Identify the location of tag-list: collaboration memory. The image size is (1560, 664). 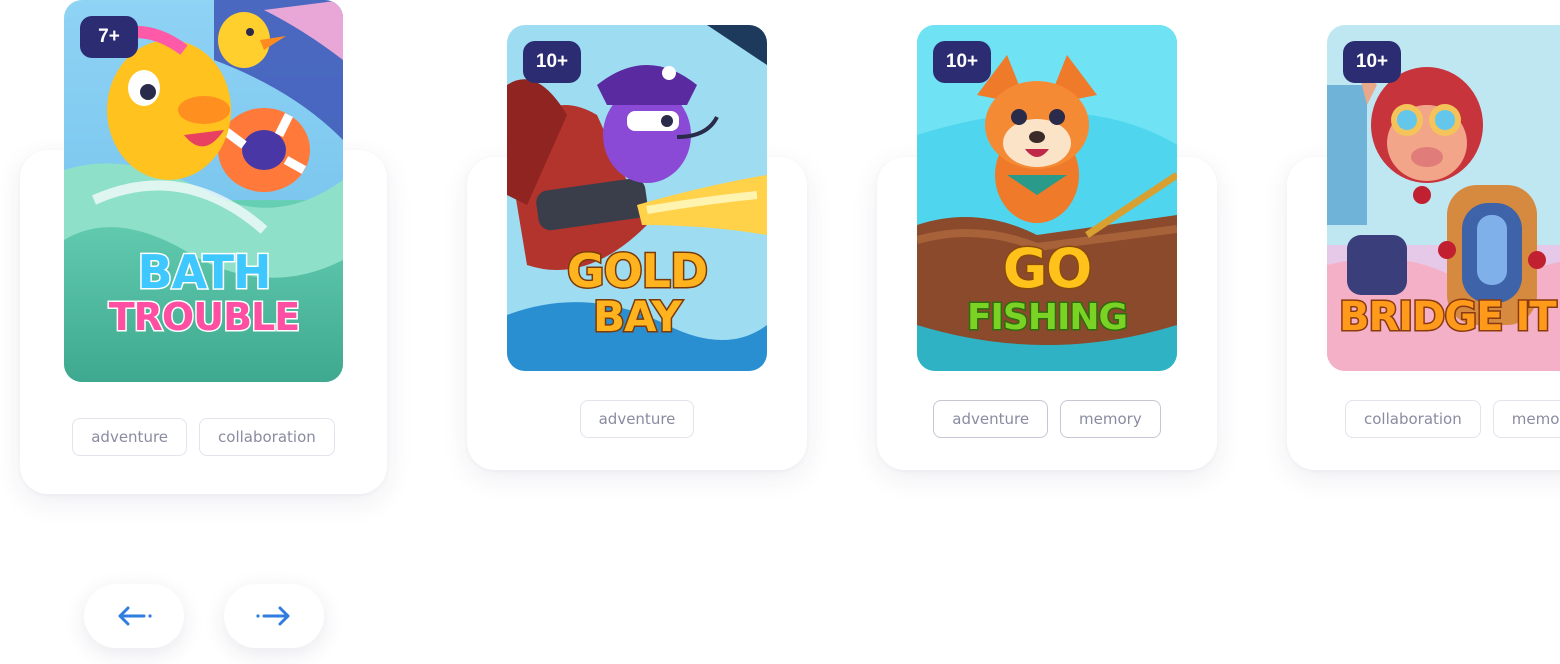
(1452, 419).